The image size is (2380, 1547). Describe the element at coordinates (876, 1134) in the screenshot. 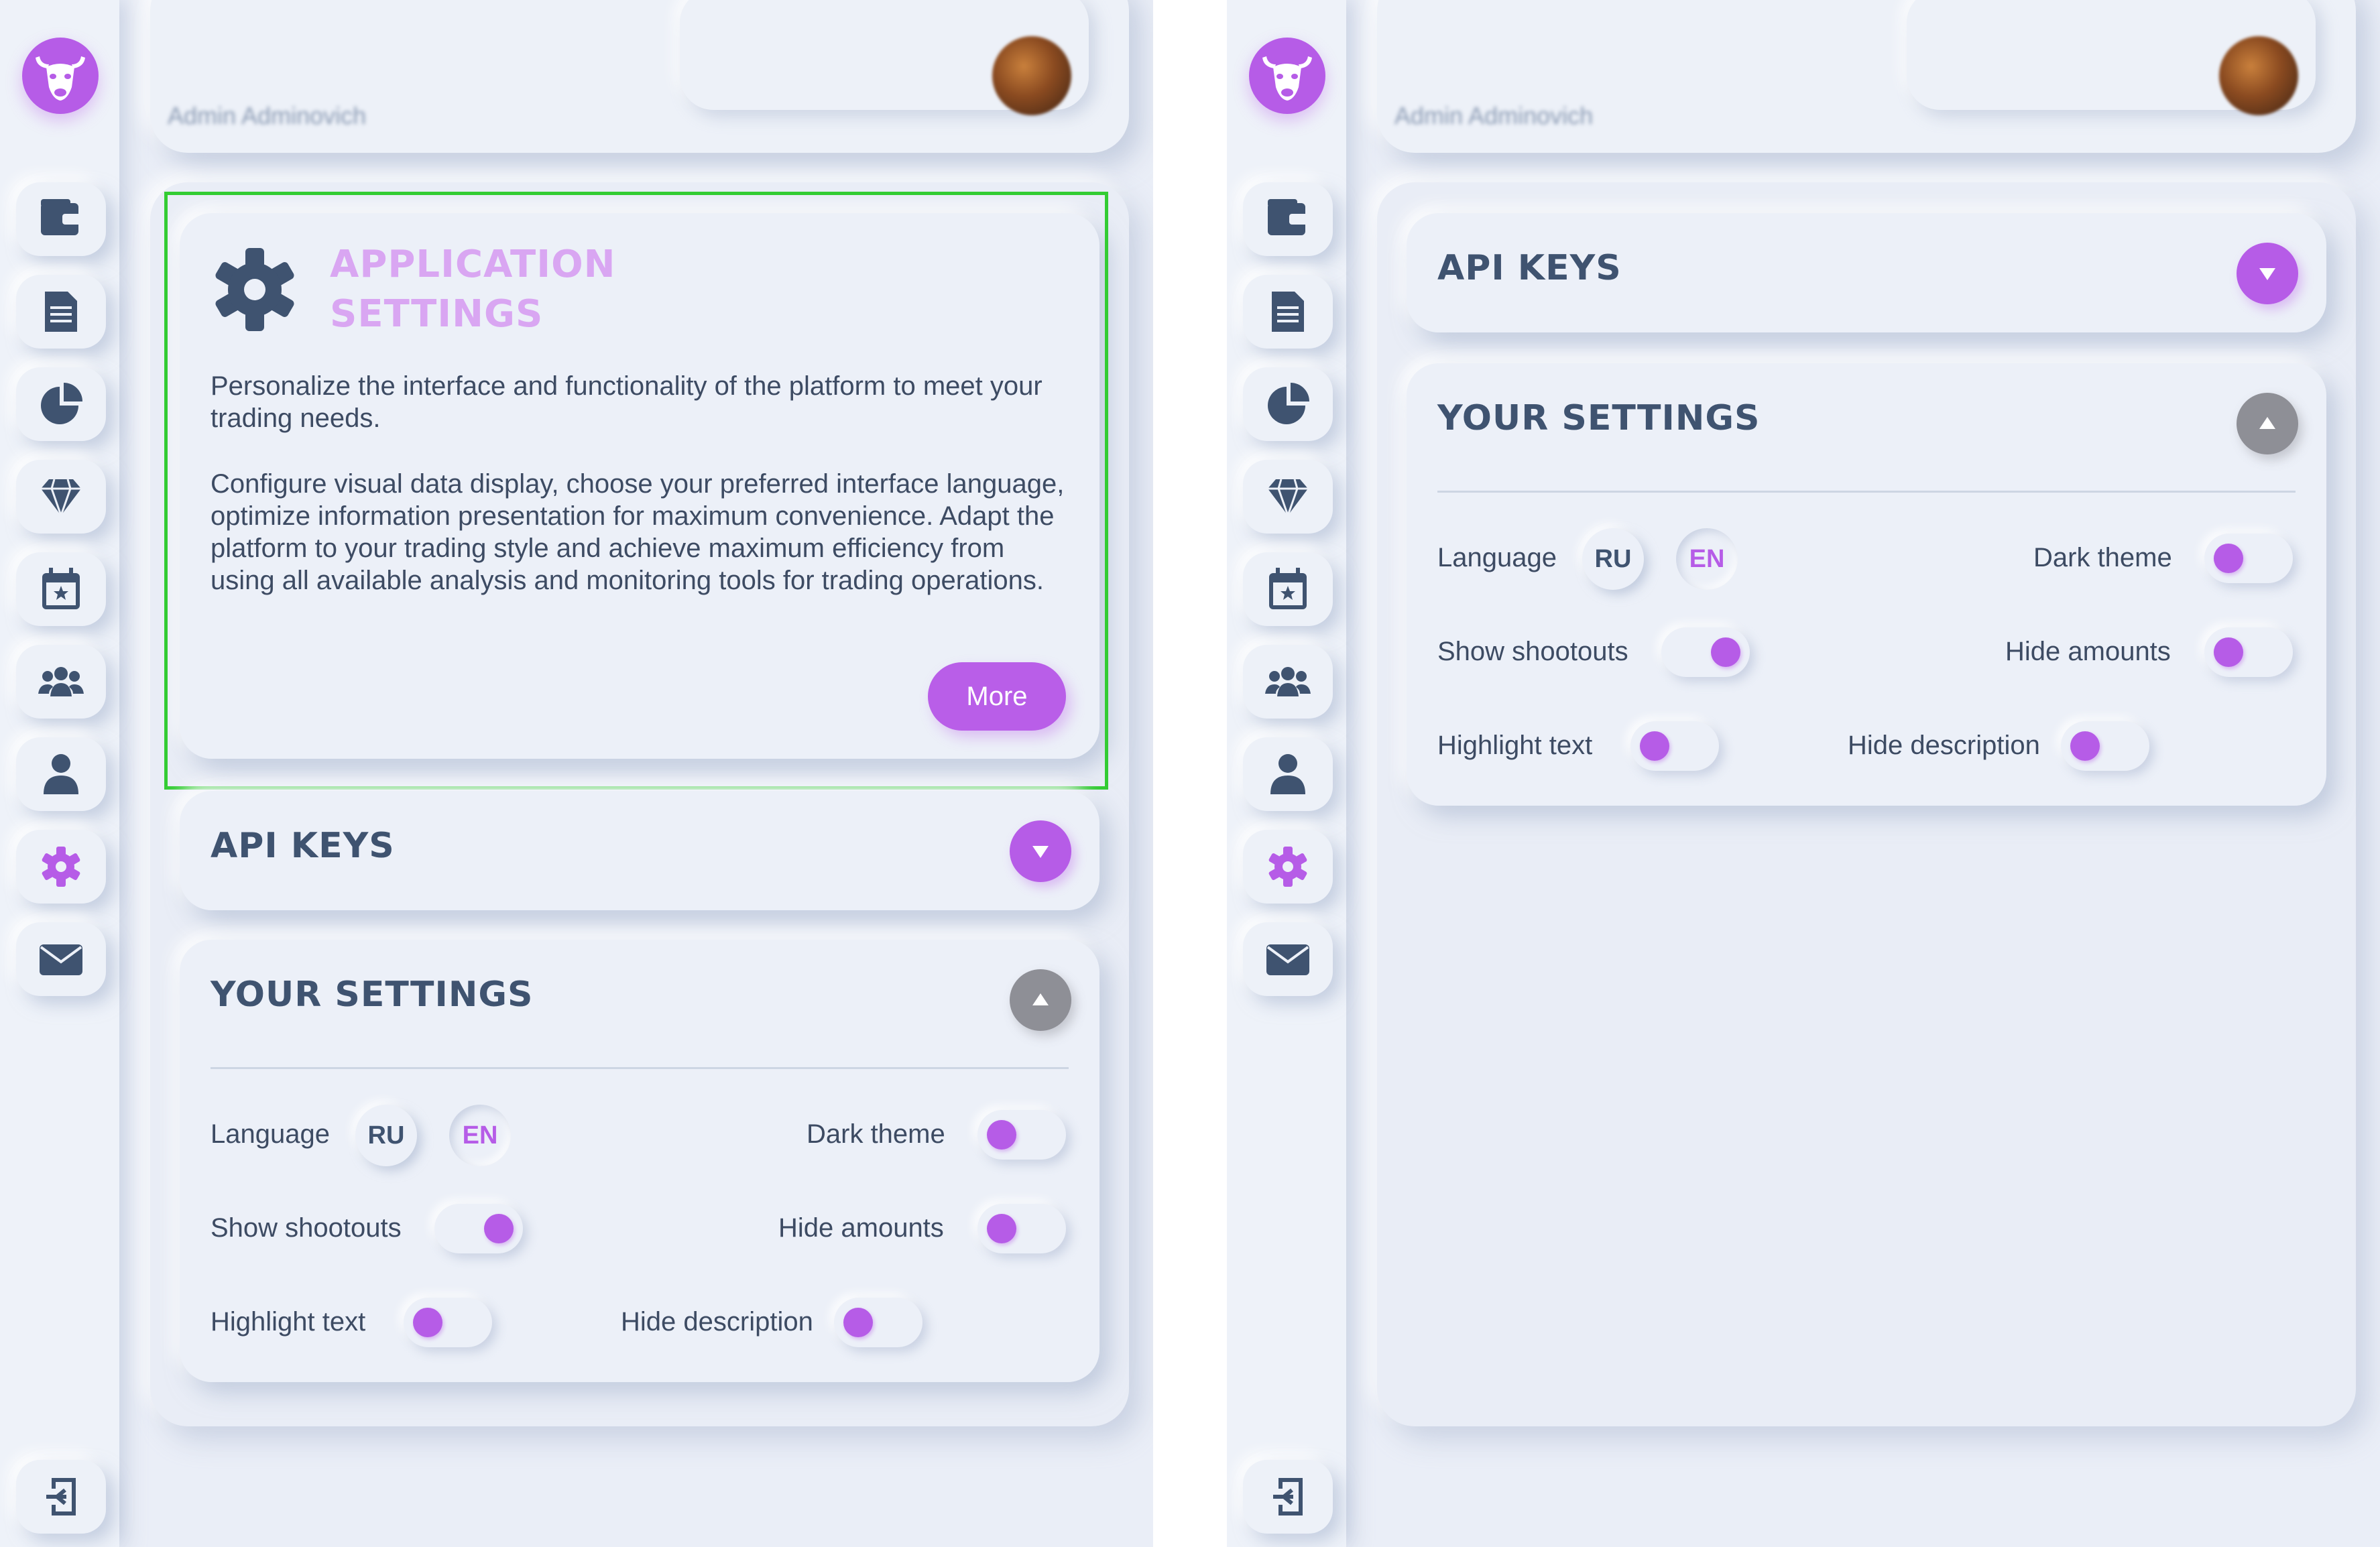

I see `dark-theme-label: Dark theme` at that location.